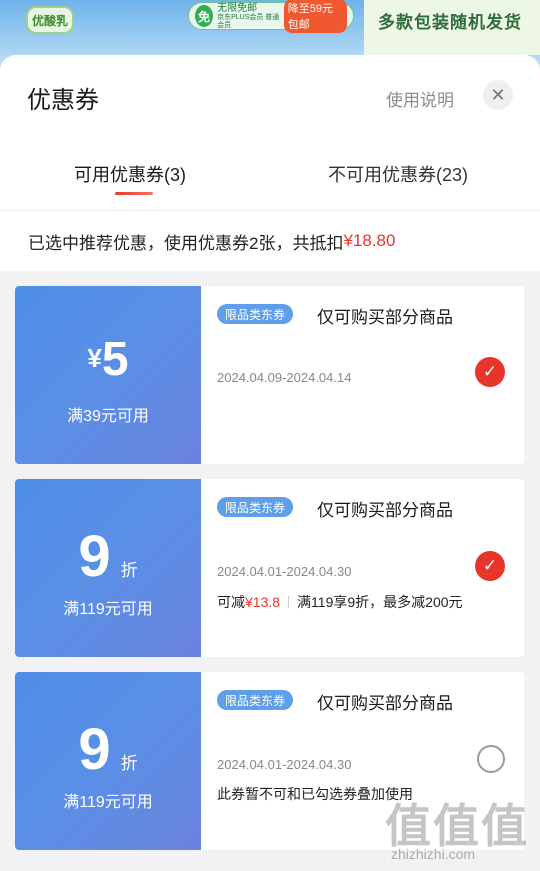 This screenshot has width=540, height=871. I want to click on close-icon: ✕, so click(498, 95).